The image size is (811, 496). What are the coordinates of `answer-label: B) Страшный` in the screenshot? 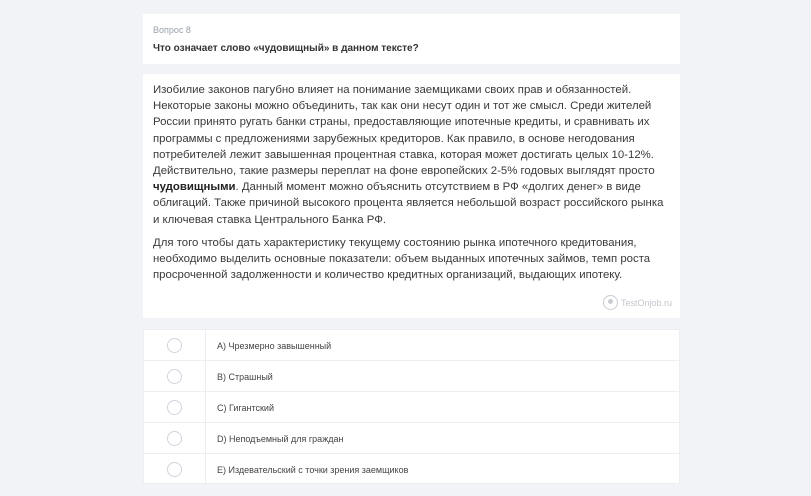 It's located at (245, 377).